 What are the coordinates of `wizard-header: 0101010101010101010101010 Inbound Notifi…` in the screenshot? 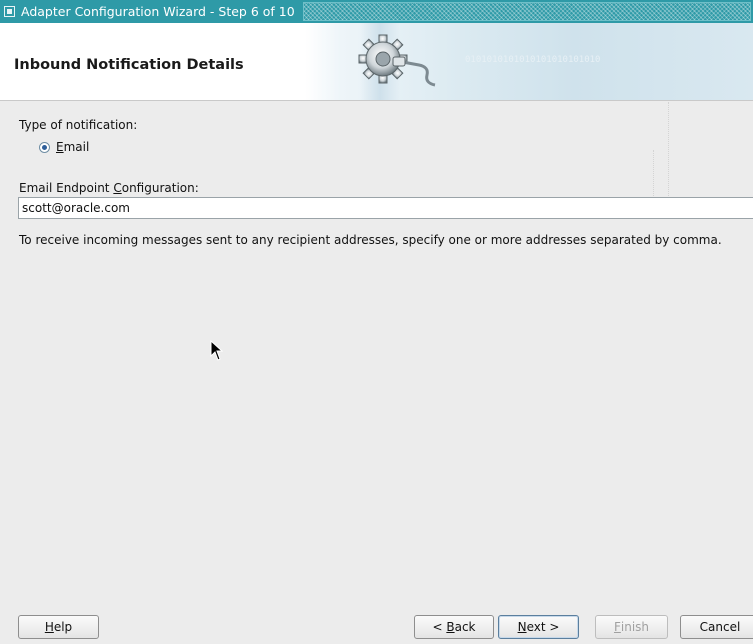 It's located at (376, 62).